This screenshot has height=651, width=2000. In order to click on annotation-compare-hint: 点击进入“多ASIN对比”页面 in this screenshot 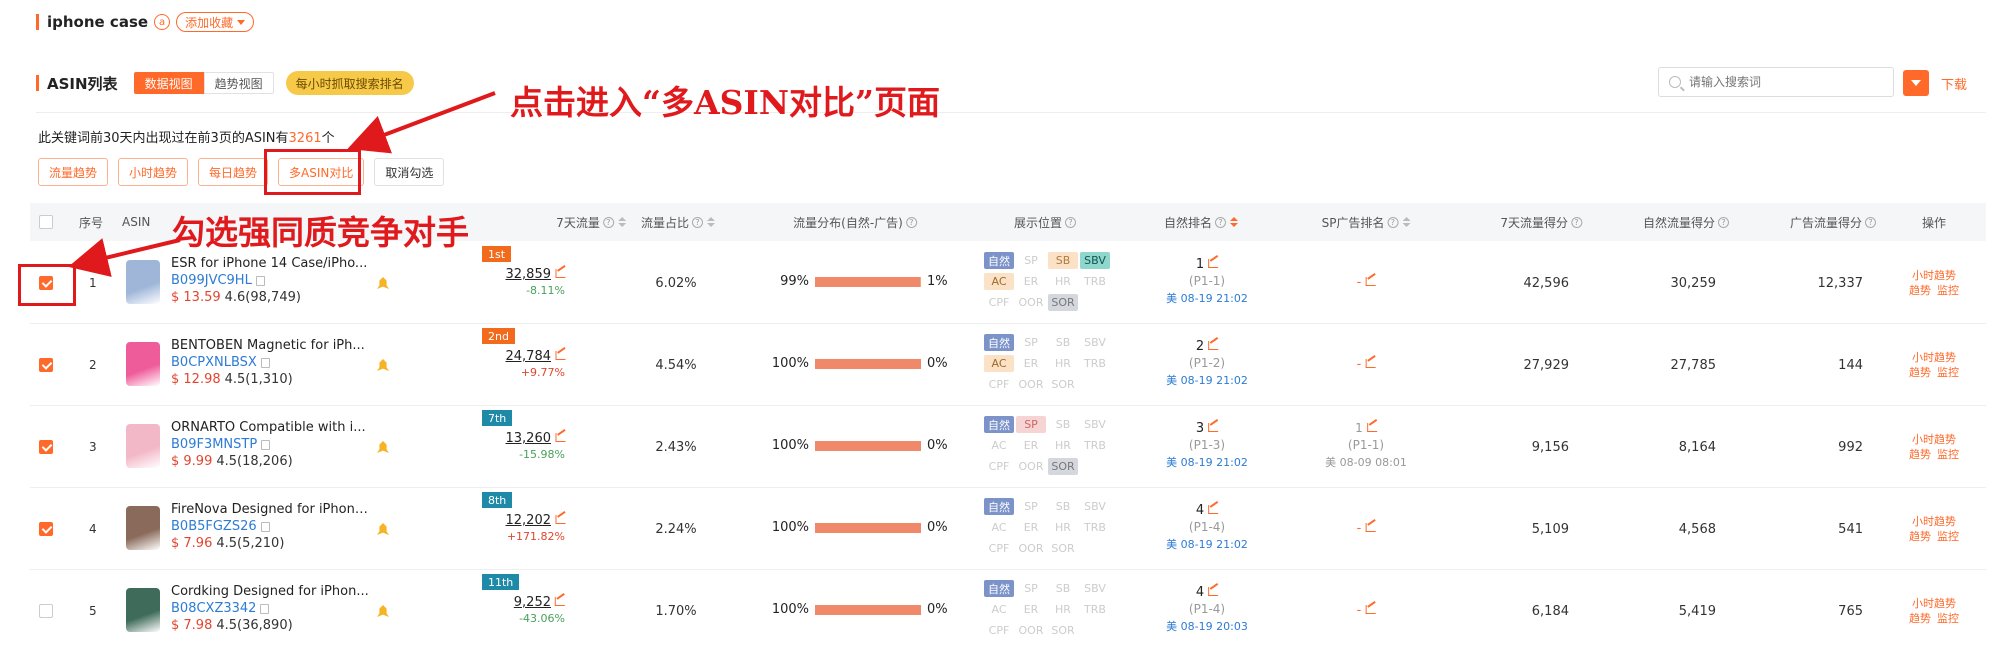, I will do `click(725, 102)`.